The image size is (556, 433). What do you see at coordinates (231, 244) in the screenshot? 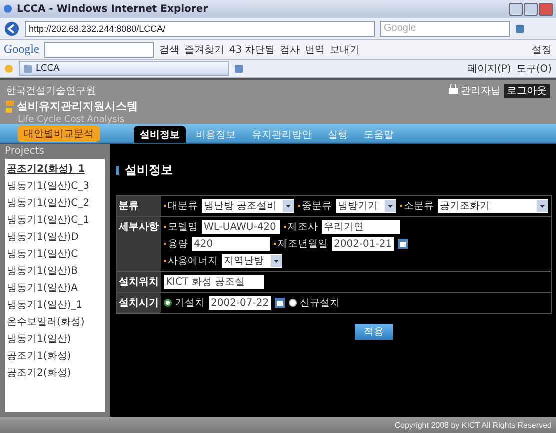
I see `input-field: 420` at bounding box center [231, 244].